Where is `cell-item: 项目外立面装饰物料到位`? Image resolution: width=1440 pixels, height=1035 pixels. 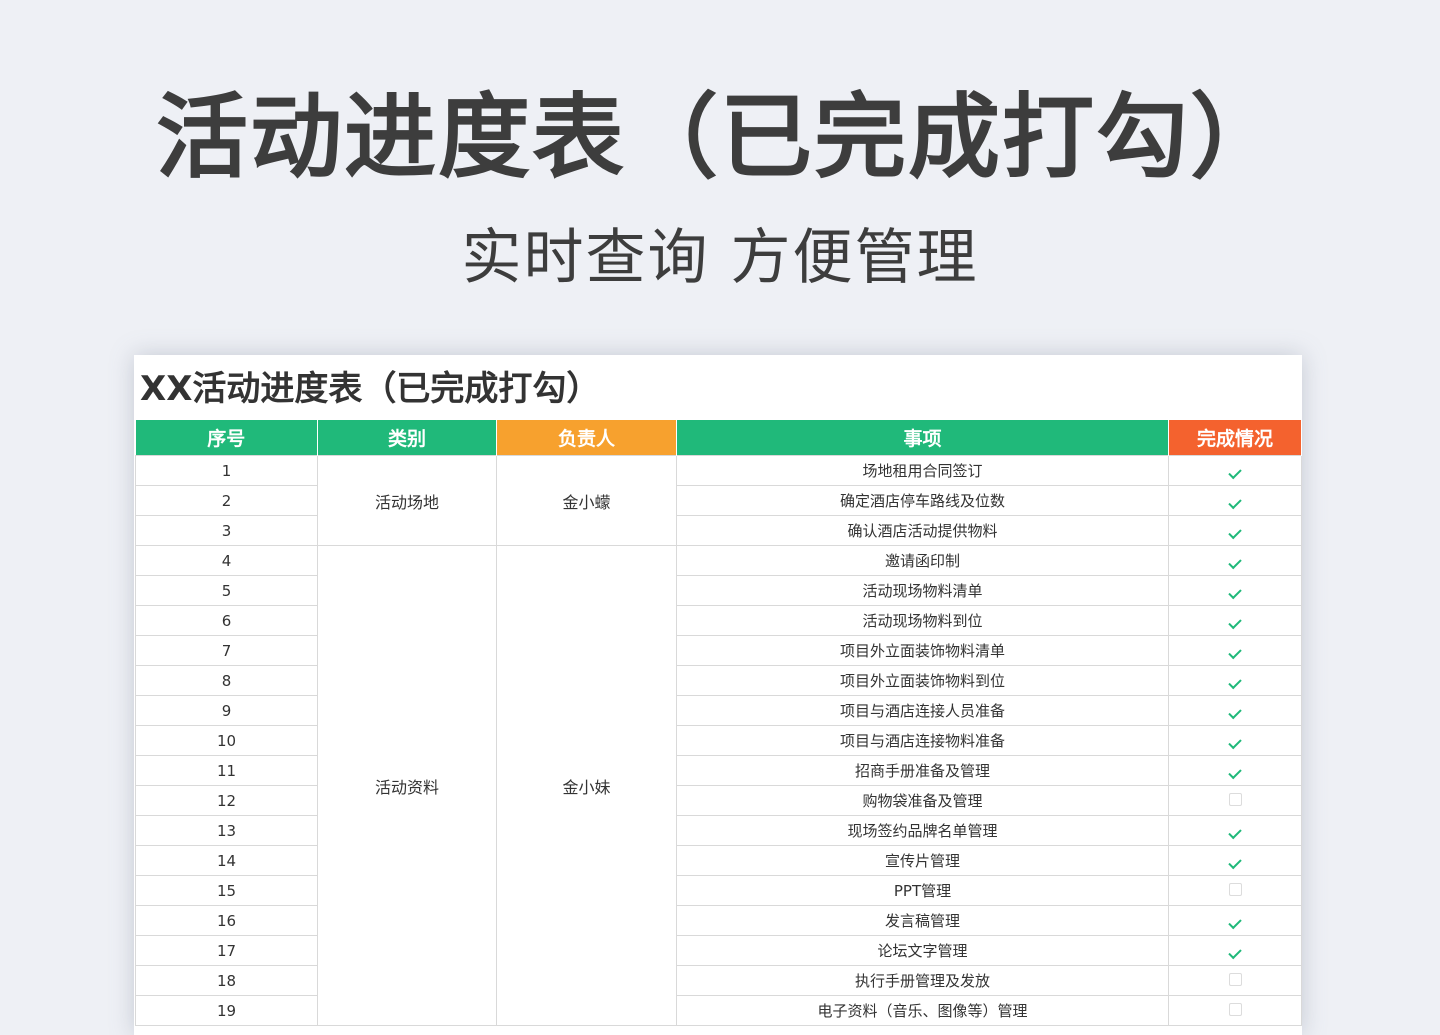 cell-item: 项目外立面装饰物料到位 is located at coordinates (922, 680).